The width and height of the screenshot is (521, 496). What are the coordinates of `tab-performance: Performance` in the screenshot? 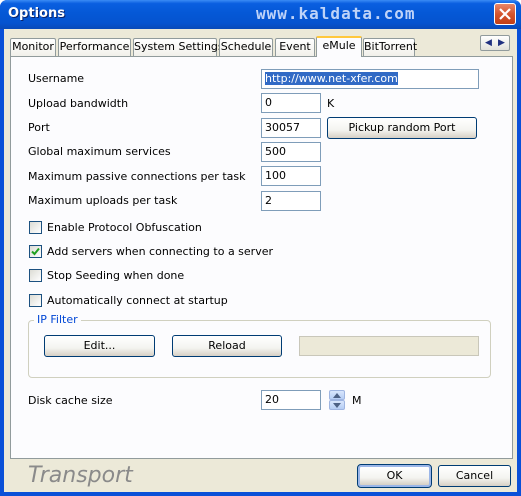 It's located at (94, 47).